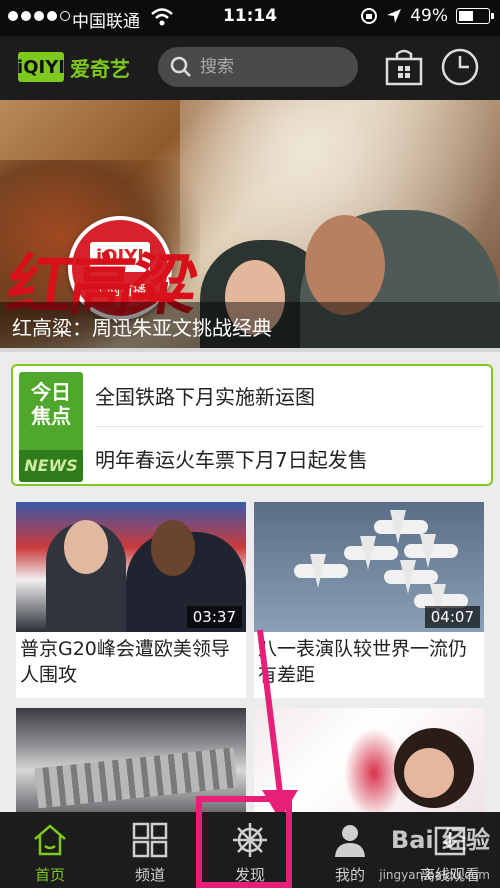 This screenshot has width=500, height=888. Describe the element at coordinates (404, 67) in the screenshot. I see `bag-icon` at that location.